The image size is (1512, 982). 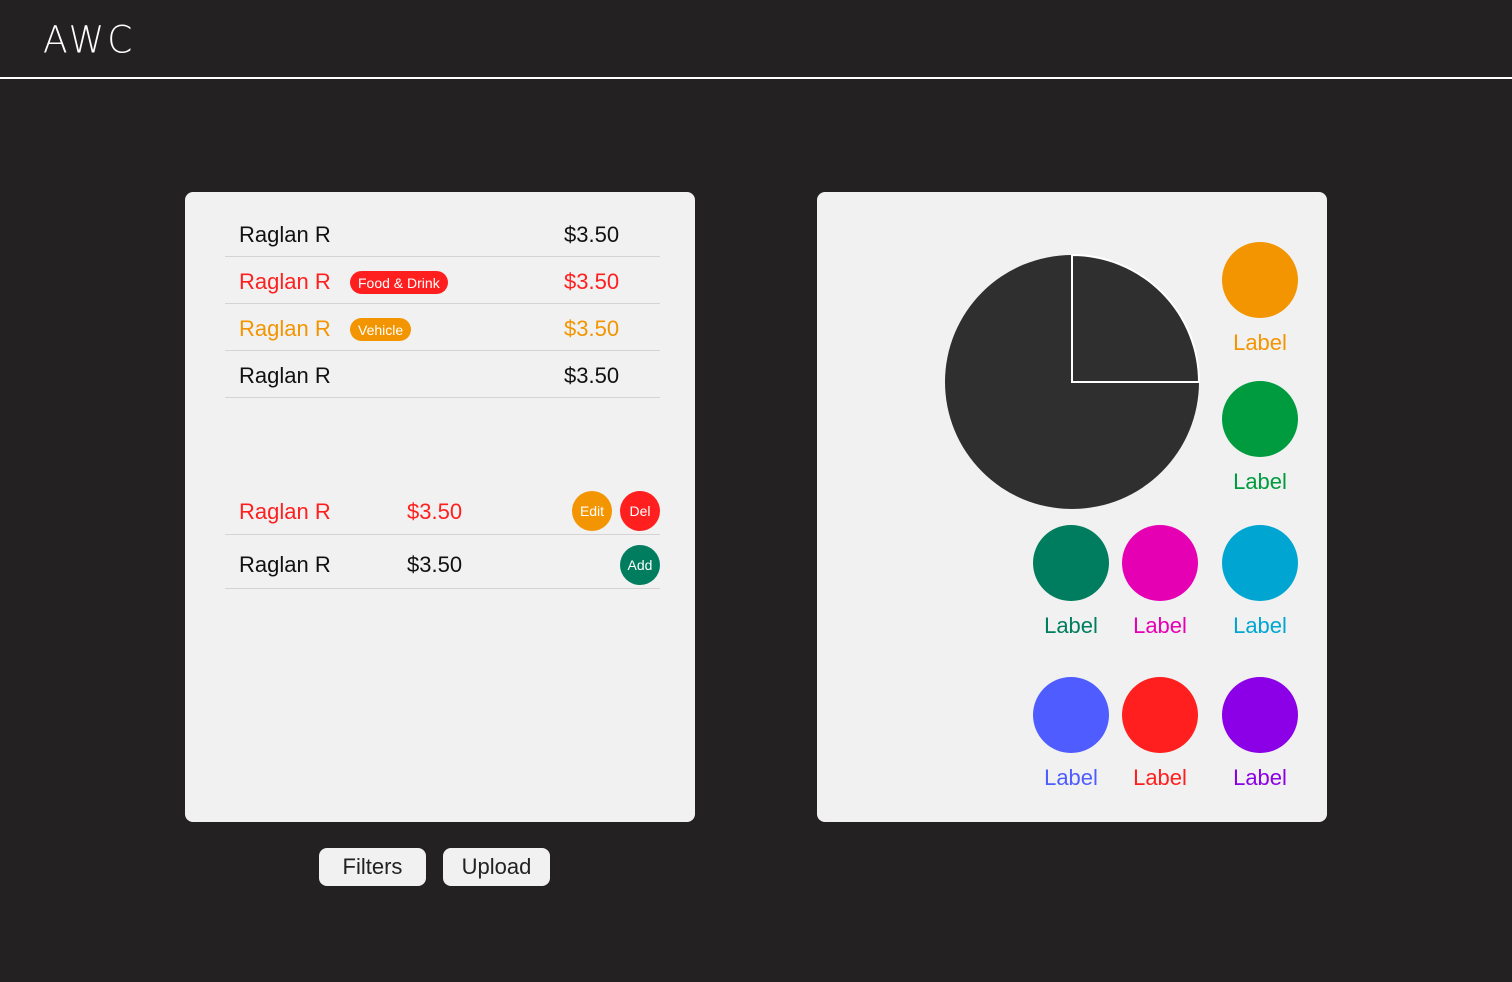 I want to click on category-tag: Food & Drink, so click(x=399, y=282).